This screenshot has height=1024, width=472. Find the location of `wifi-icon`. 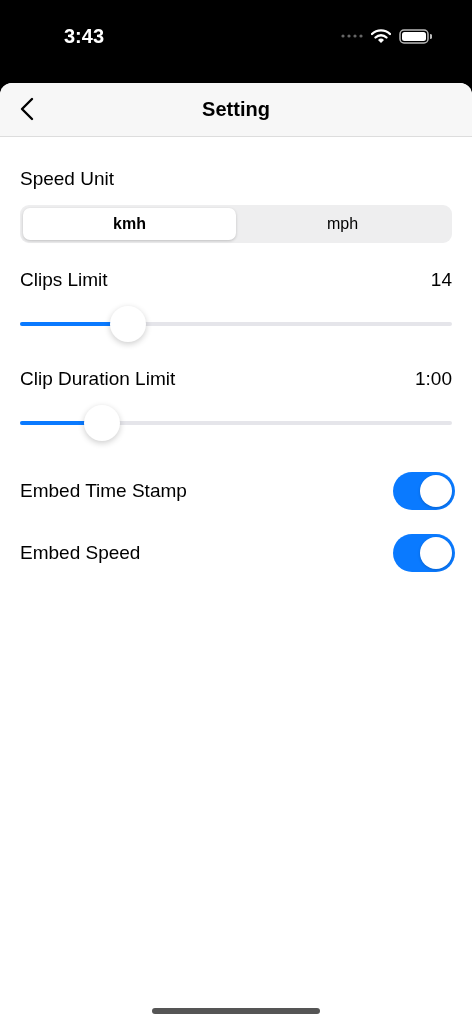

wifi-icon is located at coordinates (381, 36).